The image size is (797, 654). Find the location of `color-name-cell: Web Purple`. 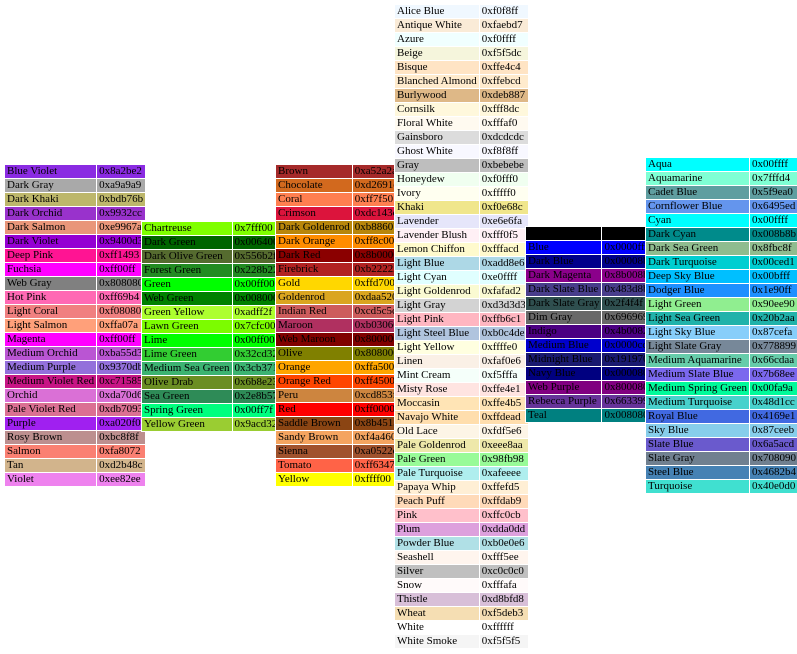

color-name-cell: Web Purple is located at coordinates (564, 387).